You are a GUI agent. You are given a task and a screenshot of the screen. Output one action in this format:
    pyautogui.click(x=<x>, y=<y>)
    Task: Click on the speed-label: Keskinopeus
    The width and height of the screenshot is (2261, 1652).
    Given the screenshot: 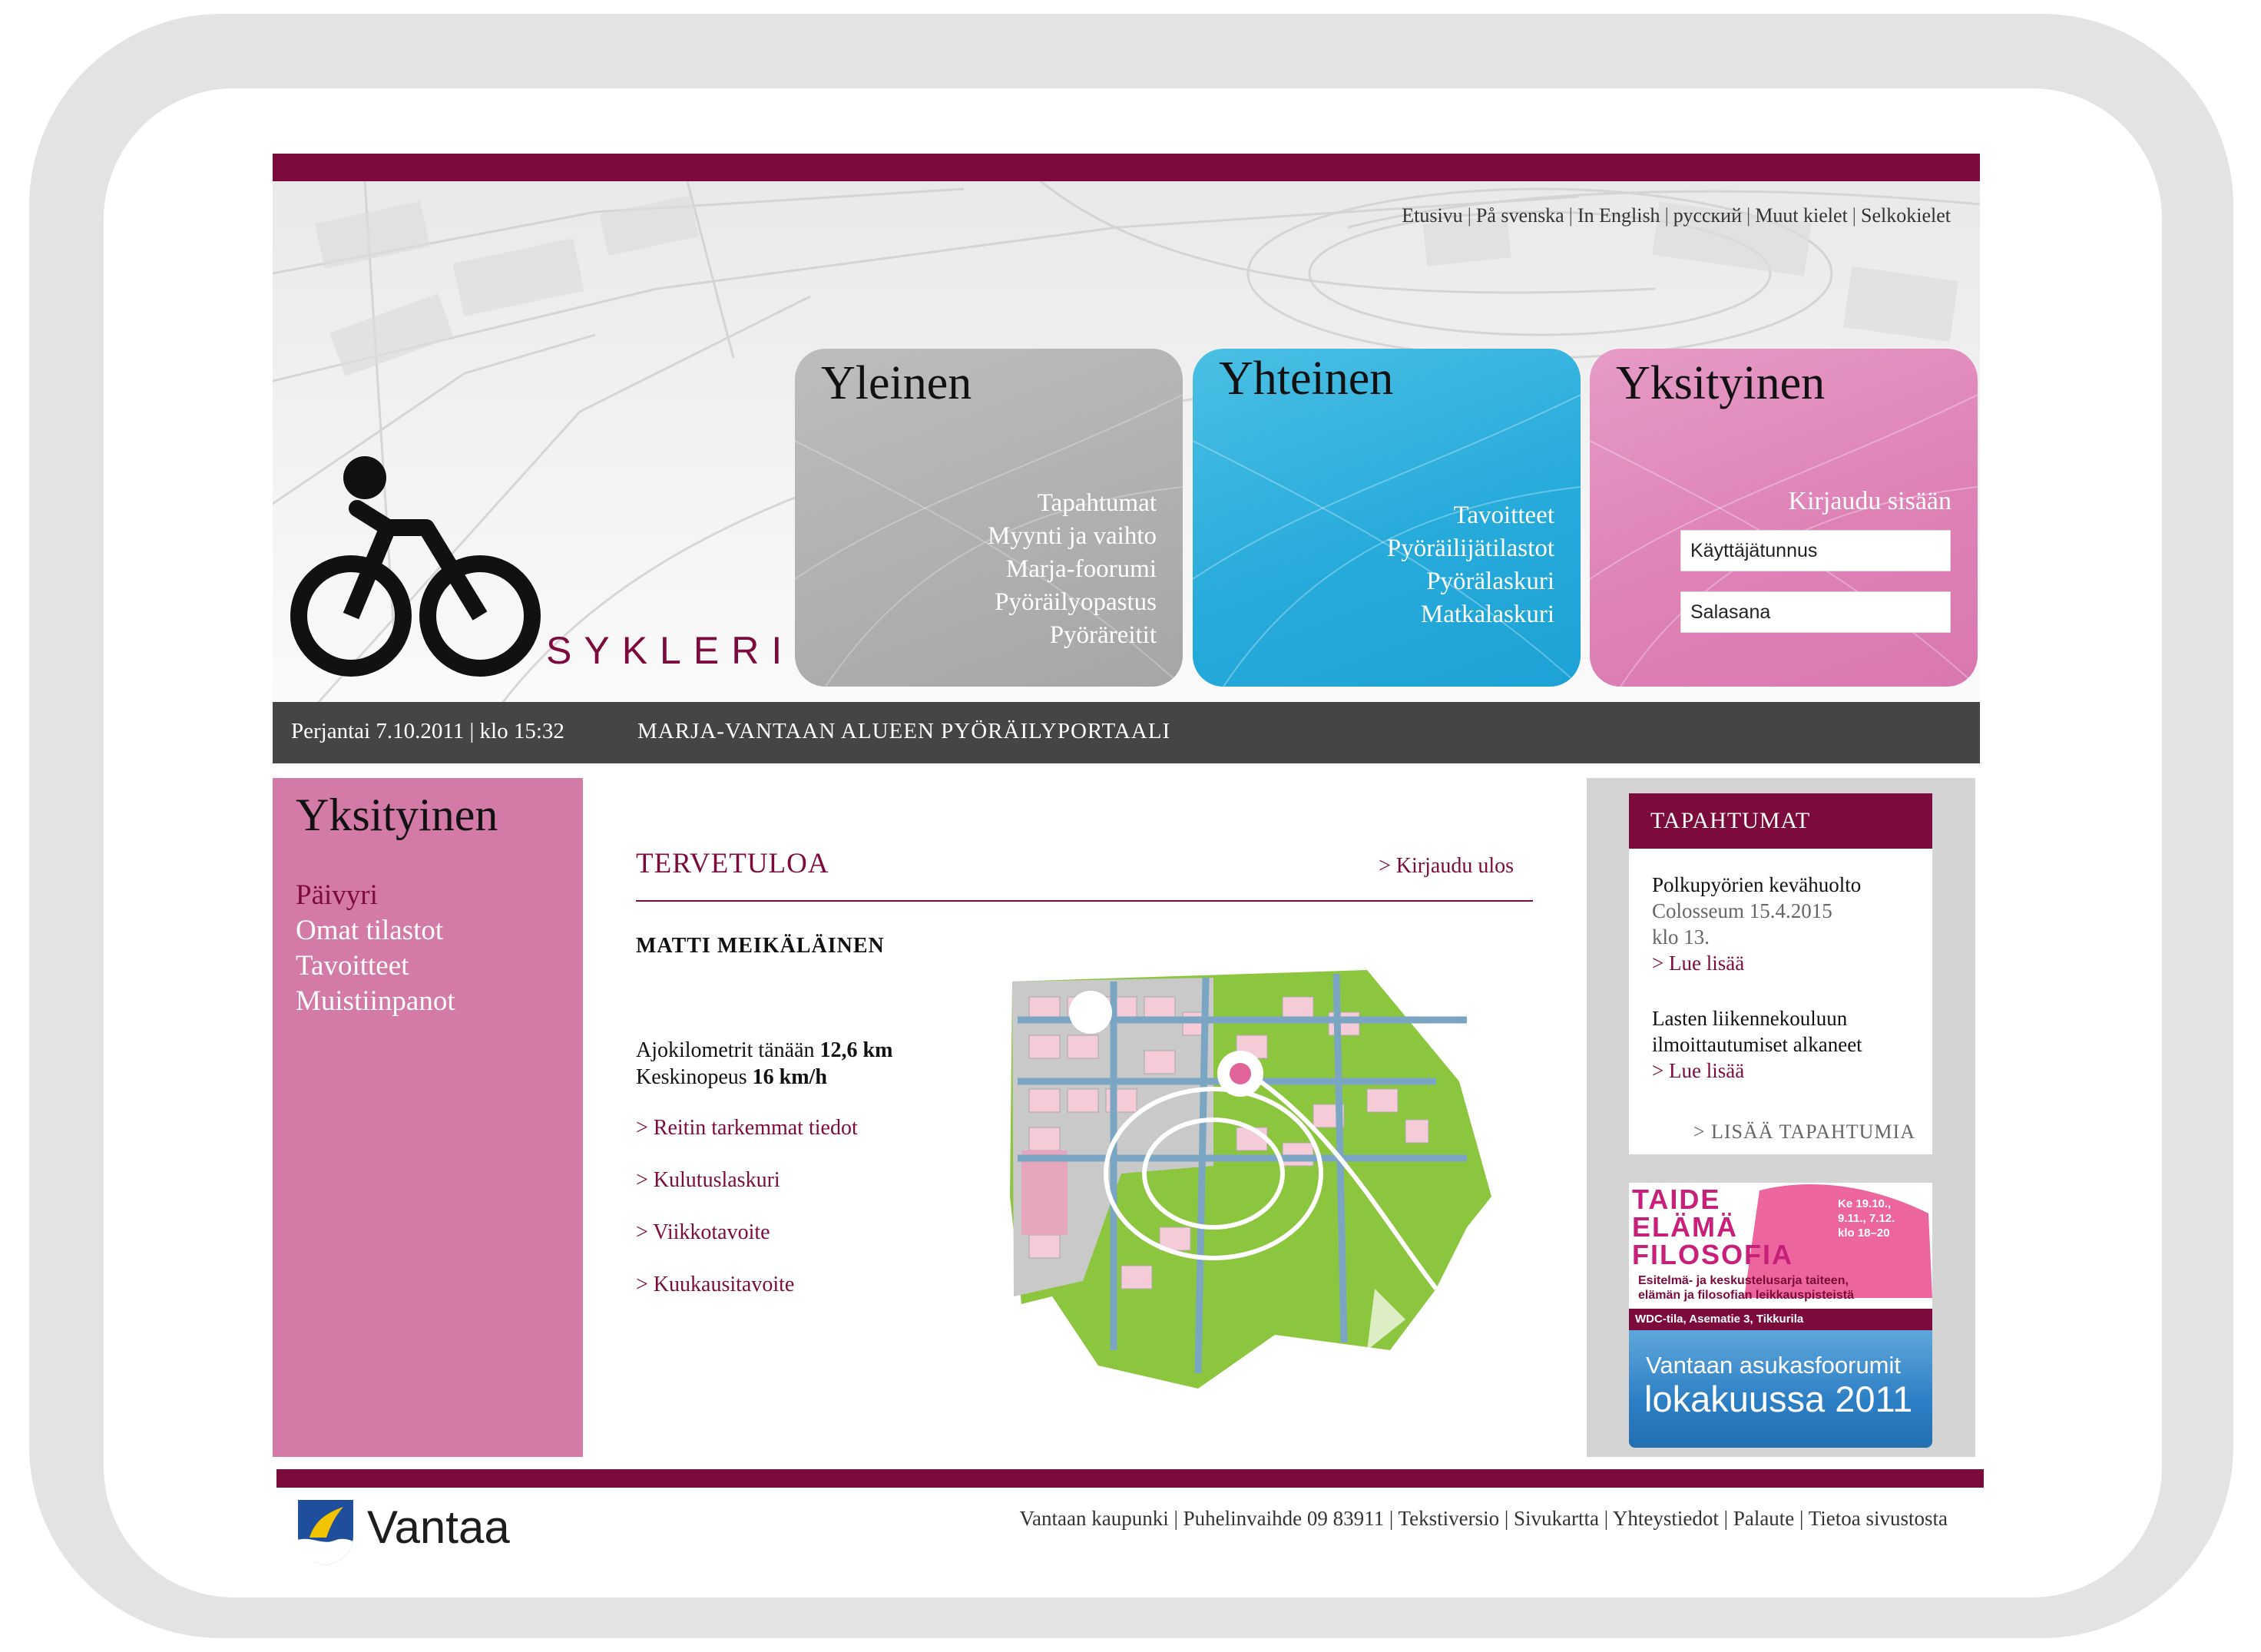 What is the action you would take?
    pyautogui.click(x=691, y=1077)
    